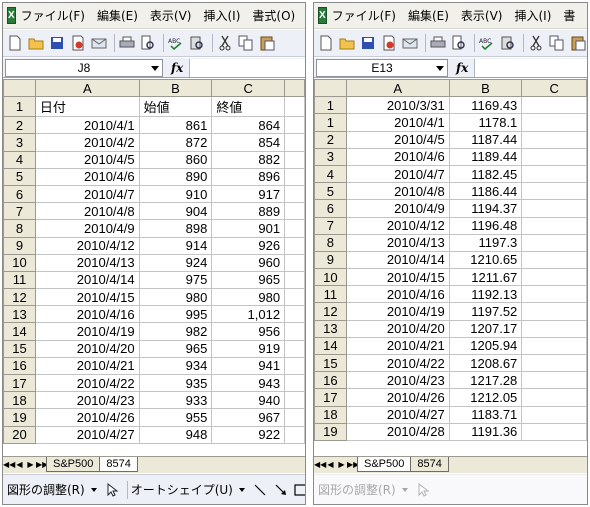 The width and height of the screenshot is (590, 507). Describe the element at coordinates (175, 194) in the screenshot. I see `cell-b: 910` at that location.